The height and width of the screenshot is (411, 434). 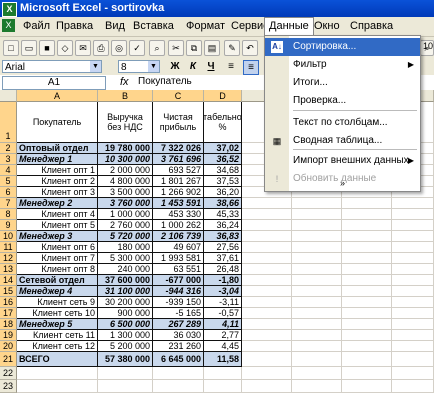 I want to click on spelling-icon: ✓, so click(x=137, y=48).